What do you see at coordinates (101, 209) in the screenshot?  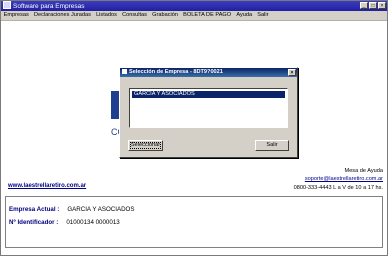 I see `current-company-value: GARCIA Y ASOCIADOS` at bounding box center [101, 209].